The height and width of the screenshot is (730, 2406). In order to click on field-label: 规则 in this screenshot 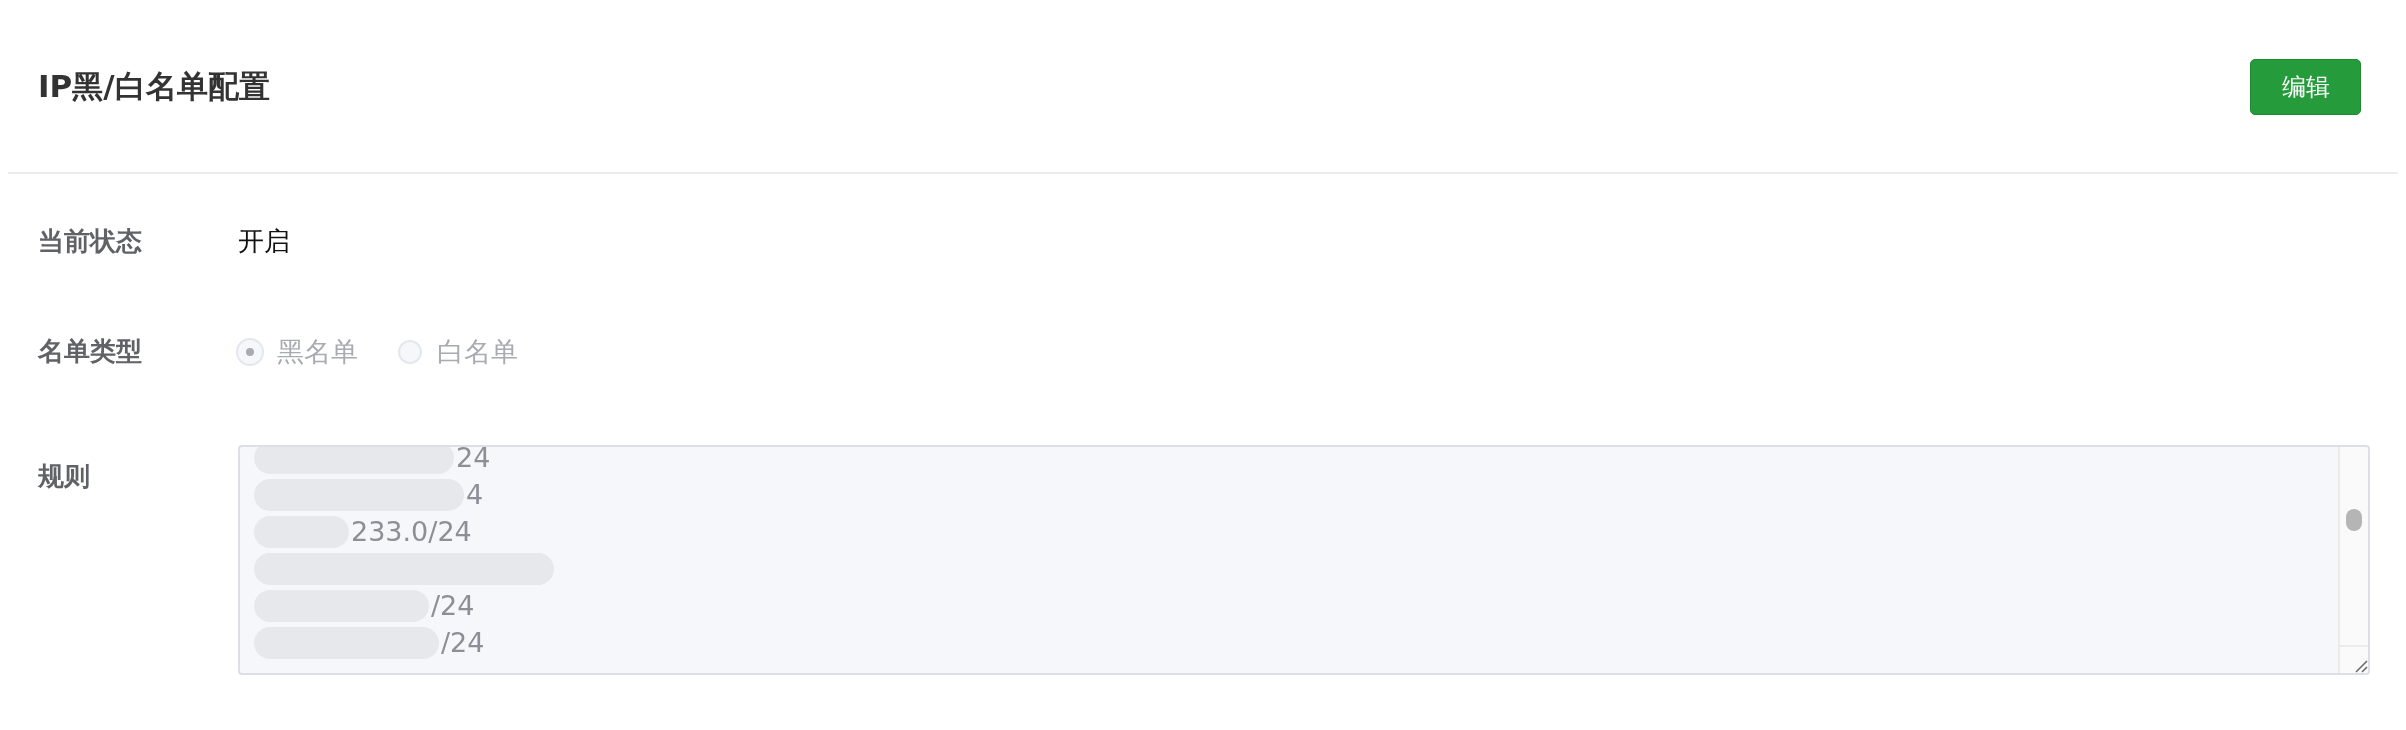, I will do `click(64, 476)`.